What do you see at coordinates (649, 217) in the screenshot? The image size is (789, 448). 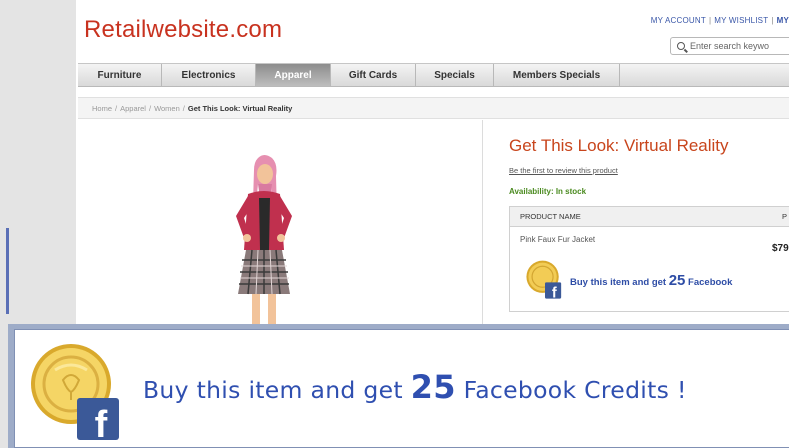 I see `table-header: PRODUCT NAME P` at bounding box center [649, 217].